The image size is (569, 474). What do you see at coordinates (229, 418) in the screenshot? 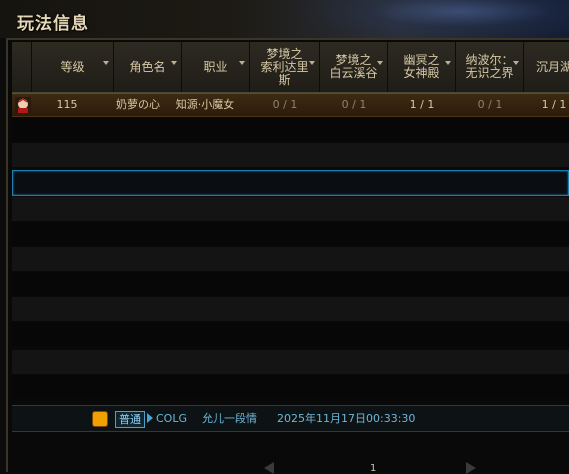
I see `chat-speaker: 允儿一段情` at bounding box center [229, 418].